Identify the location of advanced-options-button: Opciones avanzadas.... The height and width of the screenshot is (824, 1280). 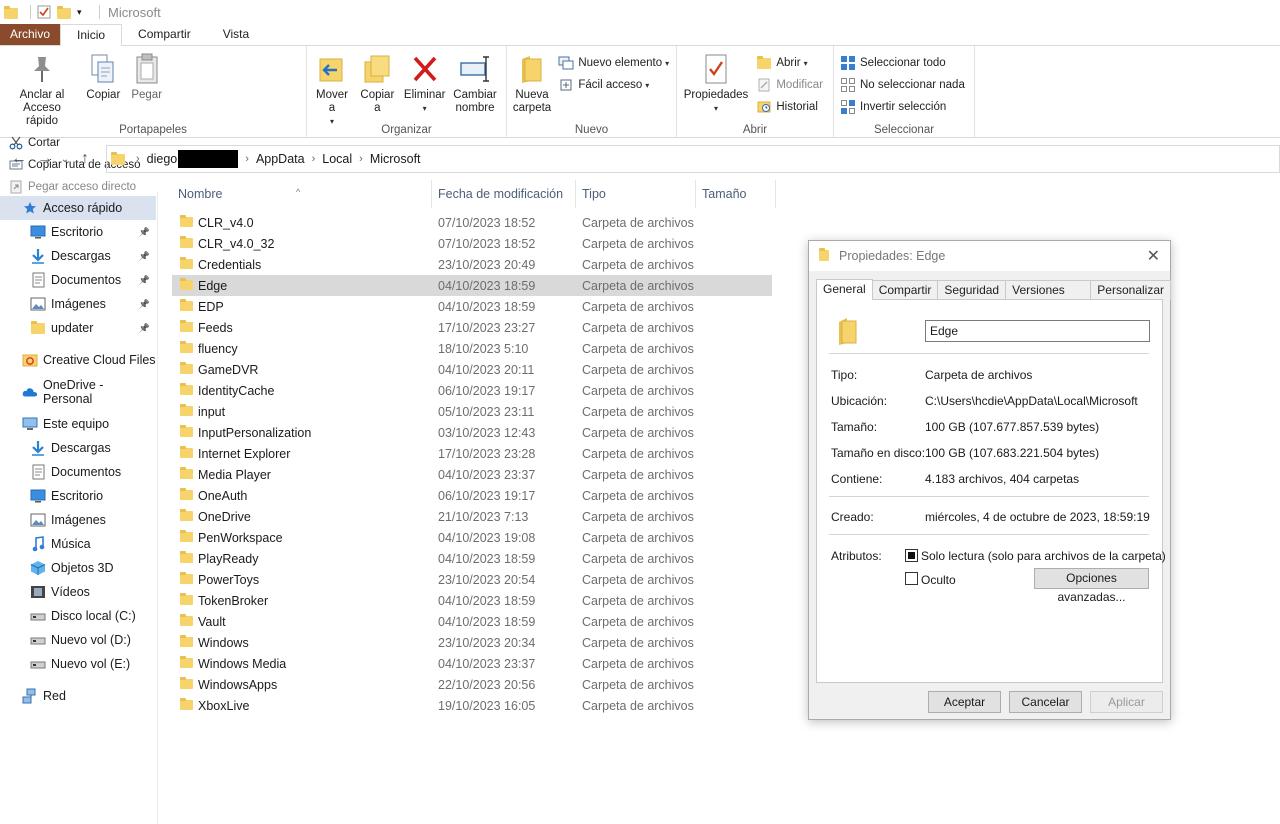
(1091, 586).